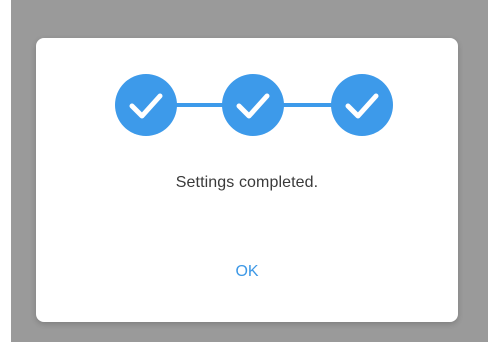 This screenshot has height=355, width=488. Describe the element at coordinates (146, 105) in the screenshot. I see `step-1-complete-icon` at that location.